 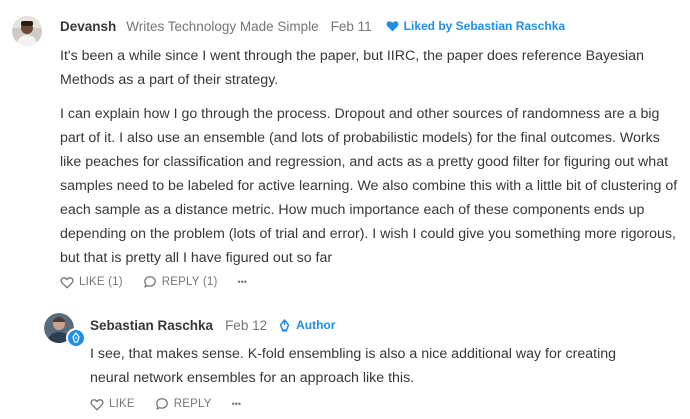 I want to click on comment-actions: LIKE (1) REPLY (1) •••, so click(x=153, y=282).